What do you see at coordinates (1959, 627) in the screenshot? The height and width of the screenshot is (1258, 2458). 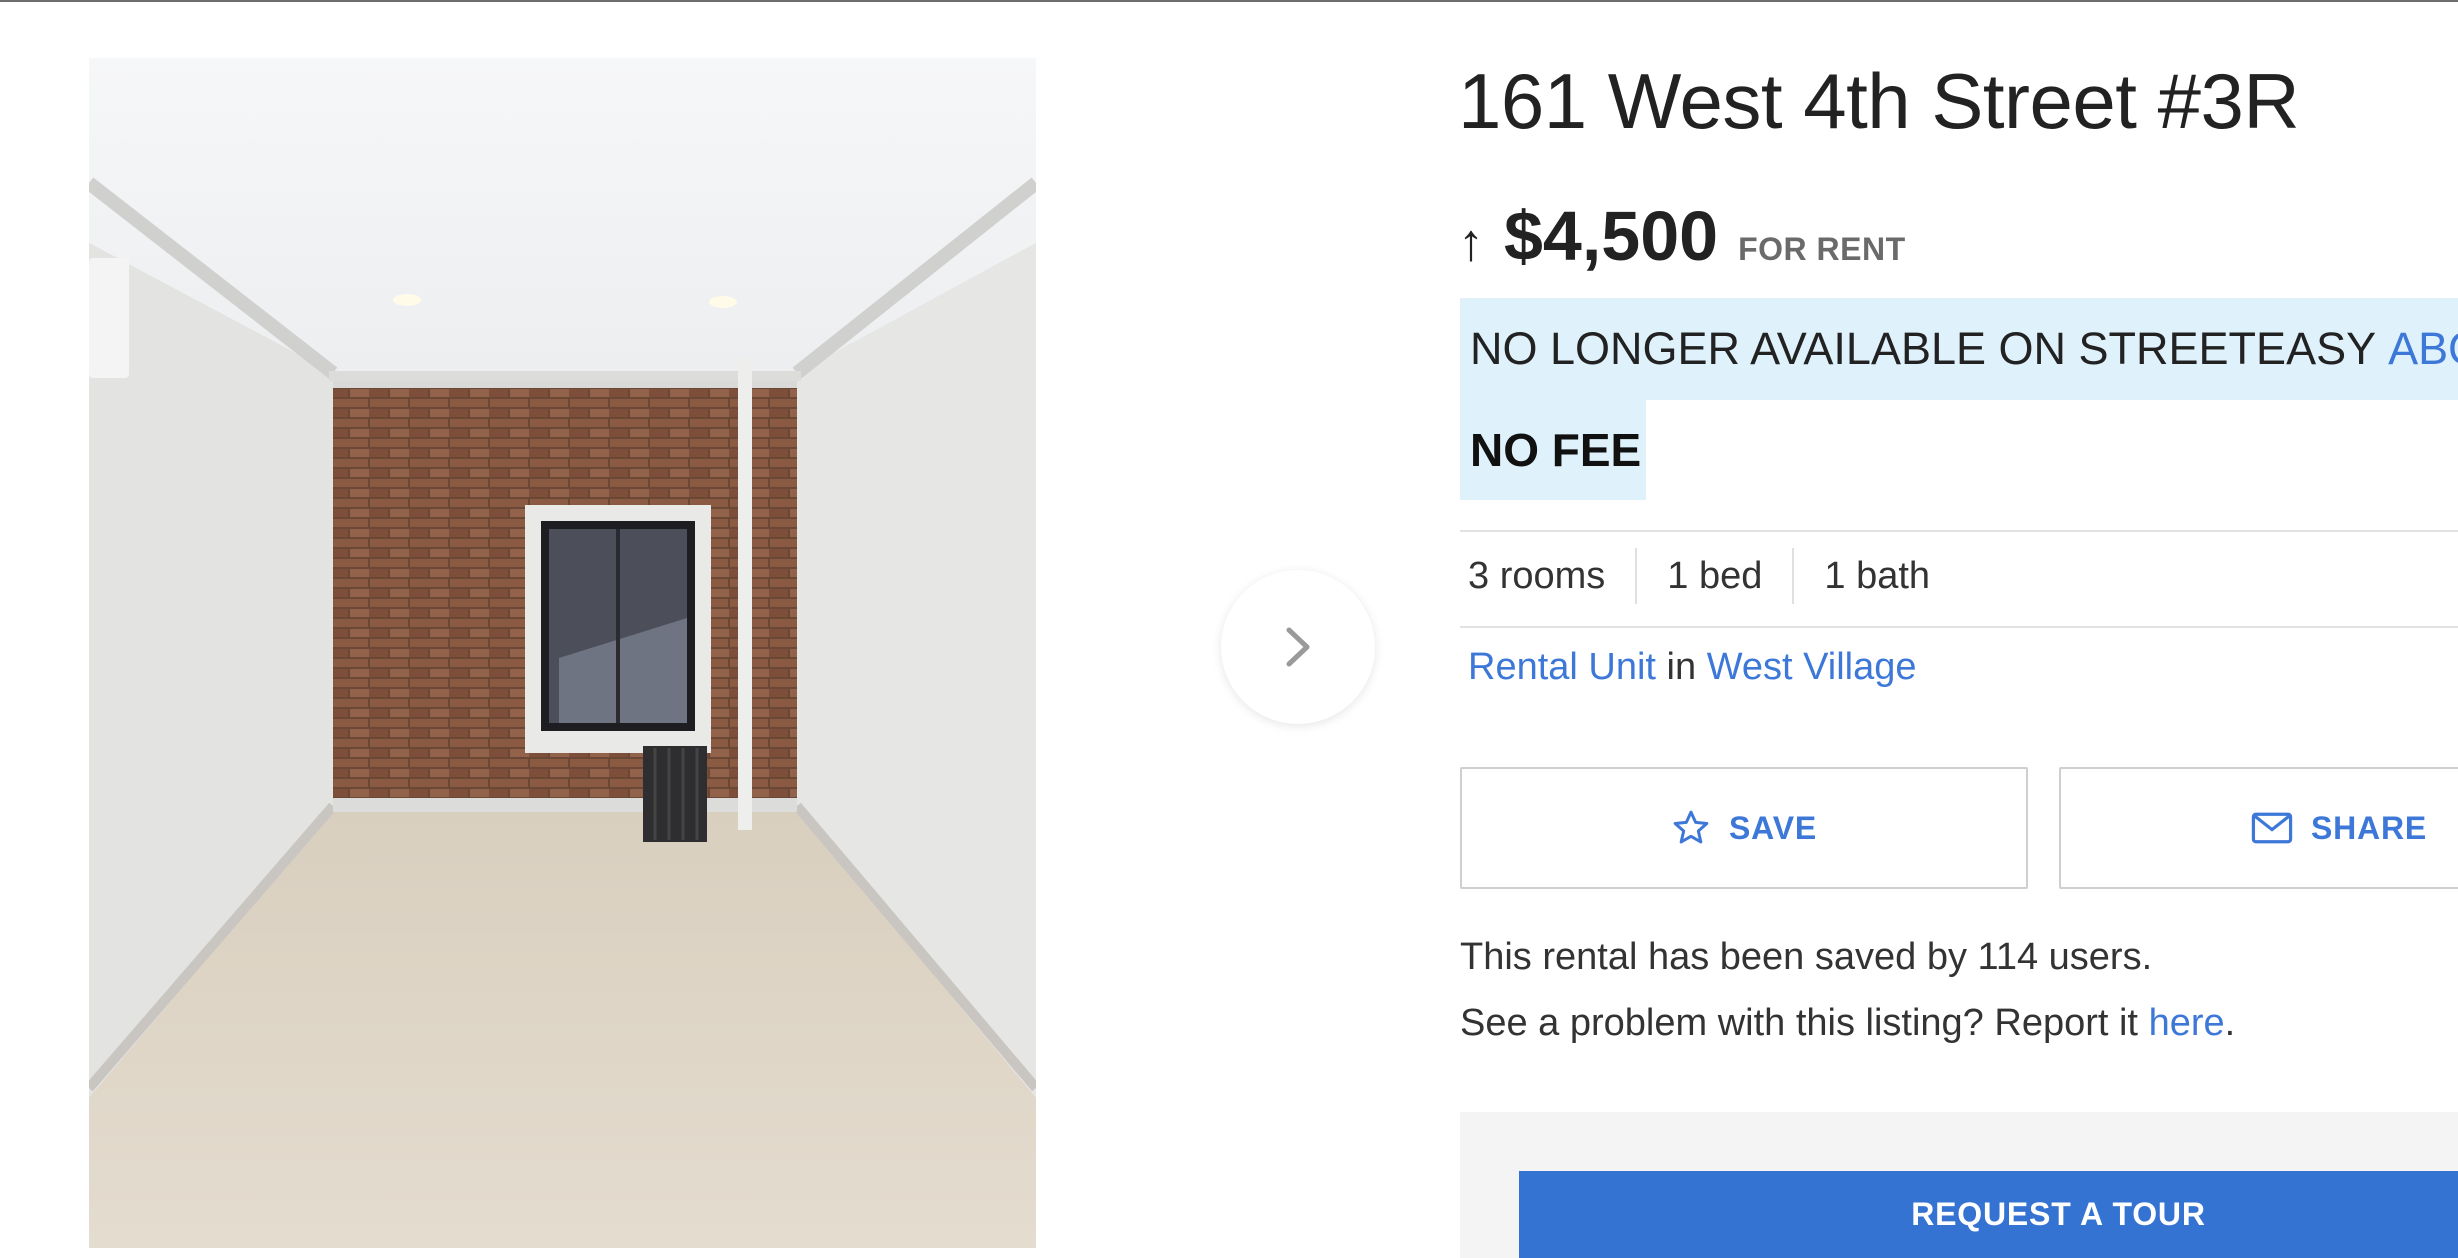 I see `details-bottom-divider` at bounding box center [1959, 627].